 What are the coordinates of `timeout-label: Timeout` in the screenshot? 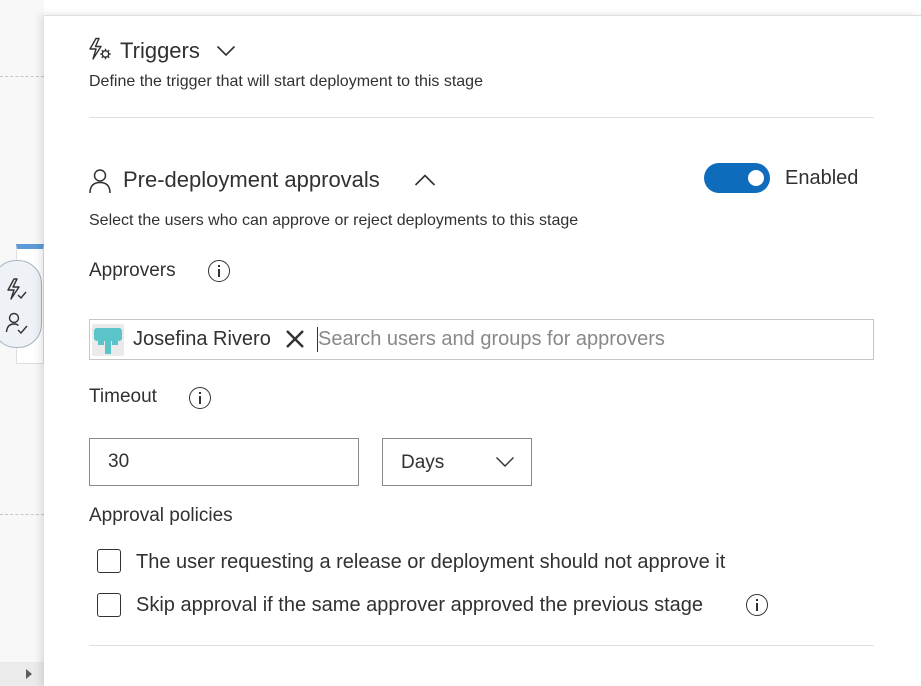 It's located at (123, 396).